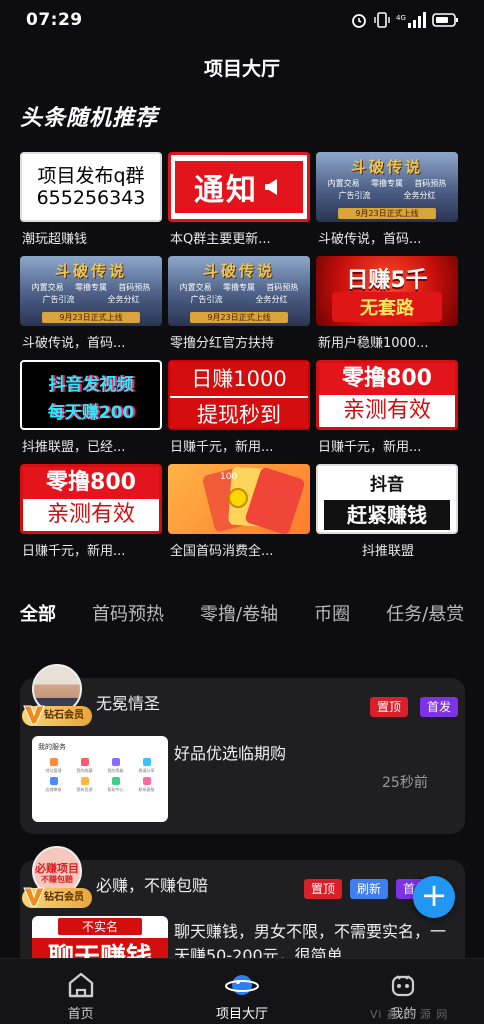  I want to click on service-label: 地址管理, so click(53, 770).